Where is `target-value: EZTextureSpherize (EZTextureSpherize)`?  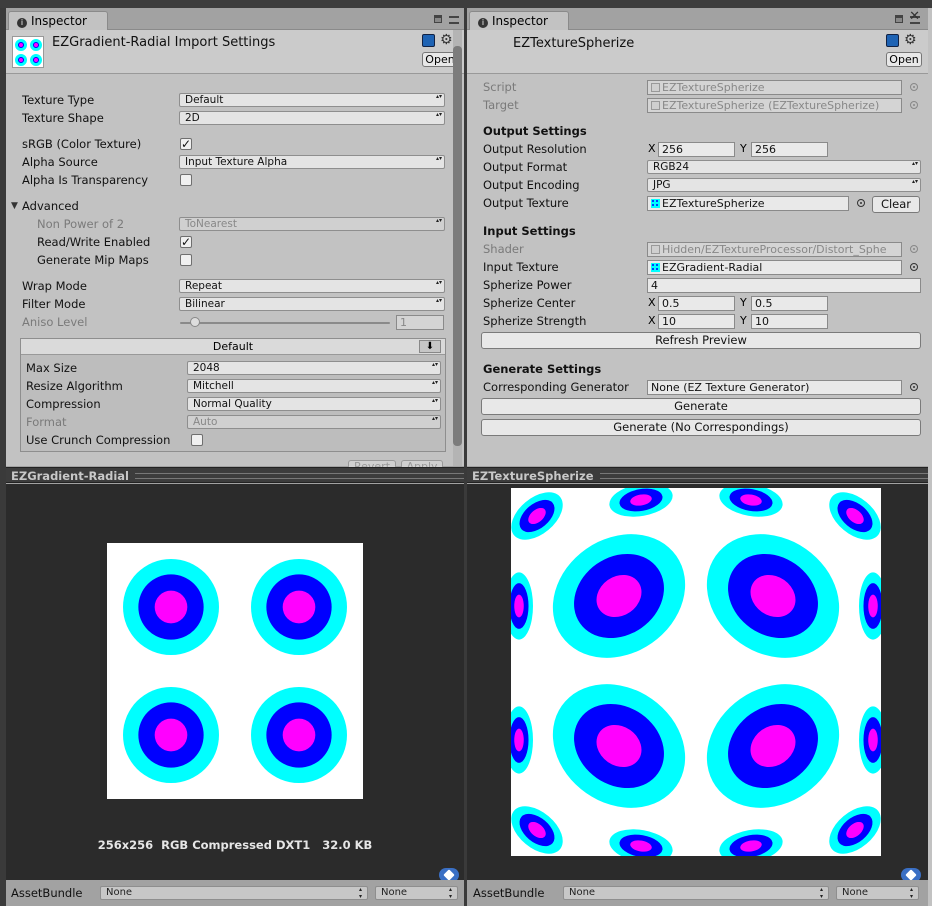
target-value: EZTextureSpherize (EZTextureSpherize) is located at coordinates (771, 105).